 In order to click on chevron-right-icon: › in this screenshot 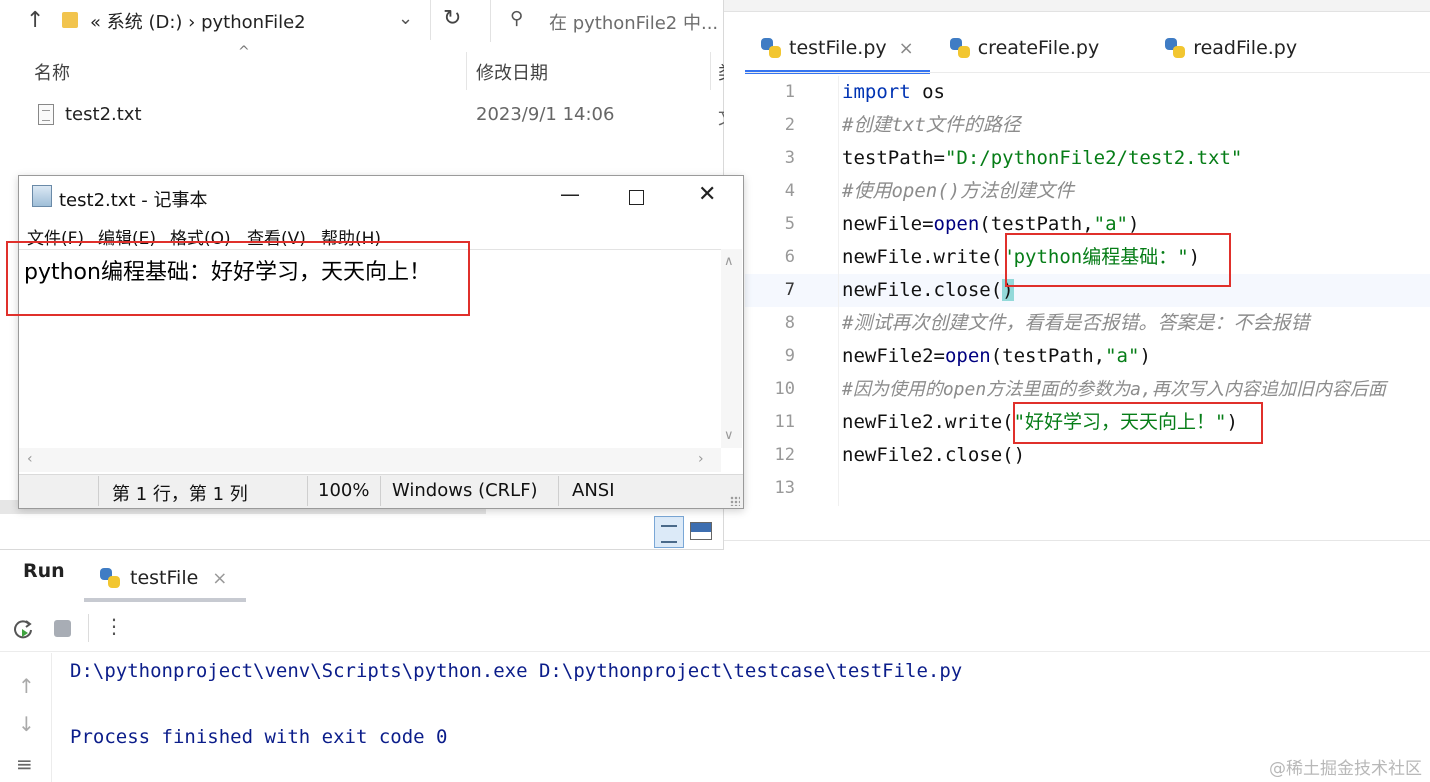, I will do `click(701, 459)`.